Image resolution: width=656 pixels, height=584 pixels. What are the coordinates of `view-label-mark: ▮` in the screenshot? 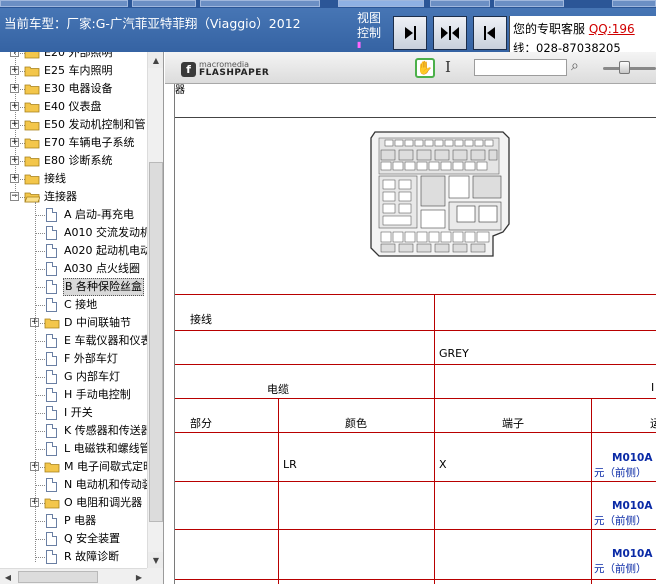 It's located at (359, 44).